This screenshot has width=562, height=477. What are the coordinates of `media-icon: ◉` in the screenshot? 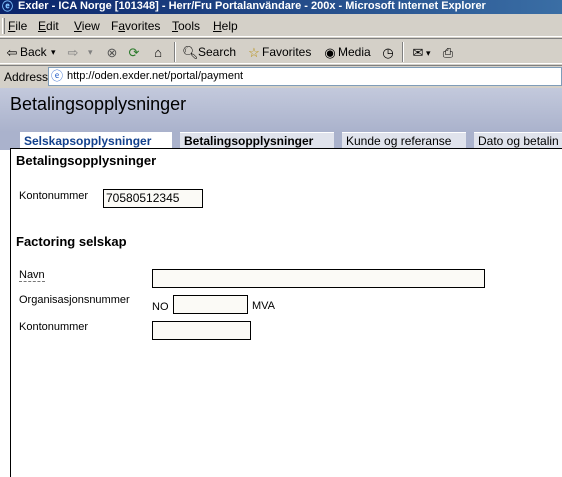 It's located at (330, 52).